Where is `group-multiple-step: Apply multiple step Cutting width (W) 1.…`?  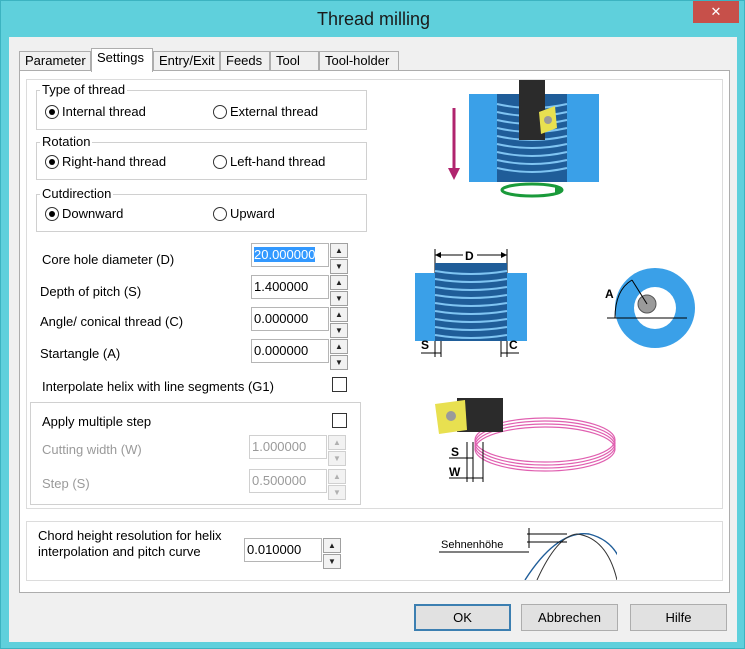 group-multiple-step: Apply multiple step Cutting width (W) 1.… is located at coordinates (195, 453).